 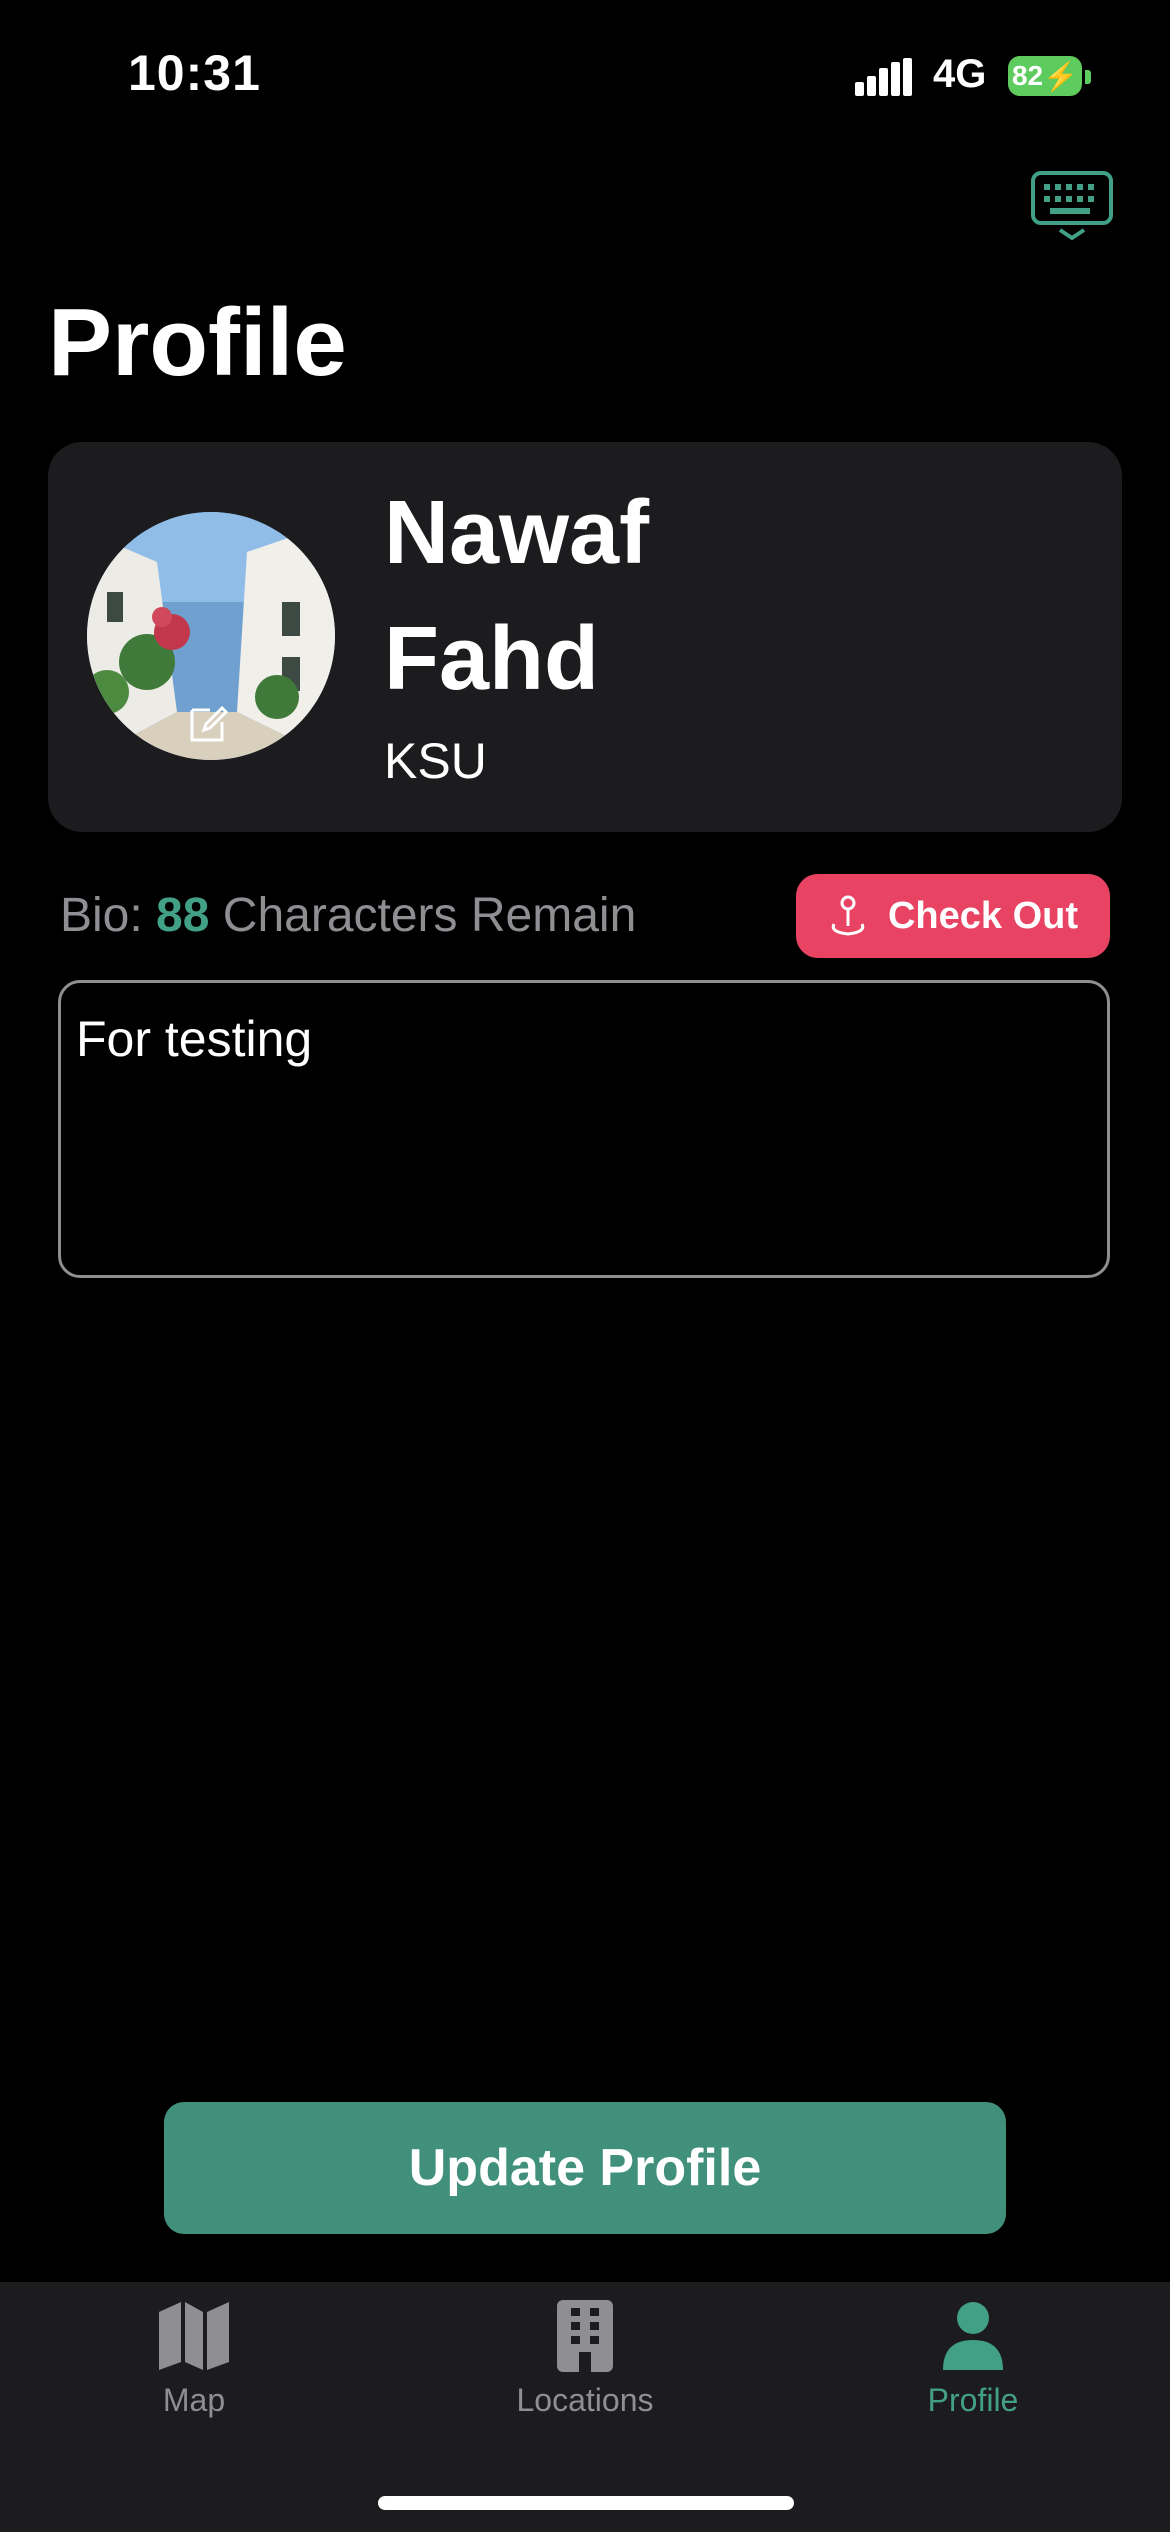 I want to click on building-icon, so click(x=585, y=2336).